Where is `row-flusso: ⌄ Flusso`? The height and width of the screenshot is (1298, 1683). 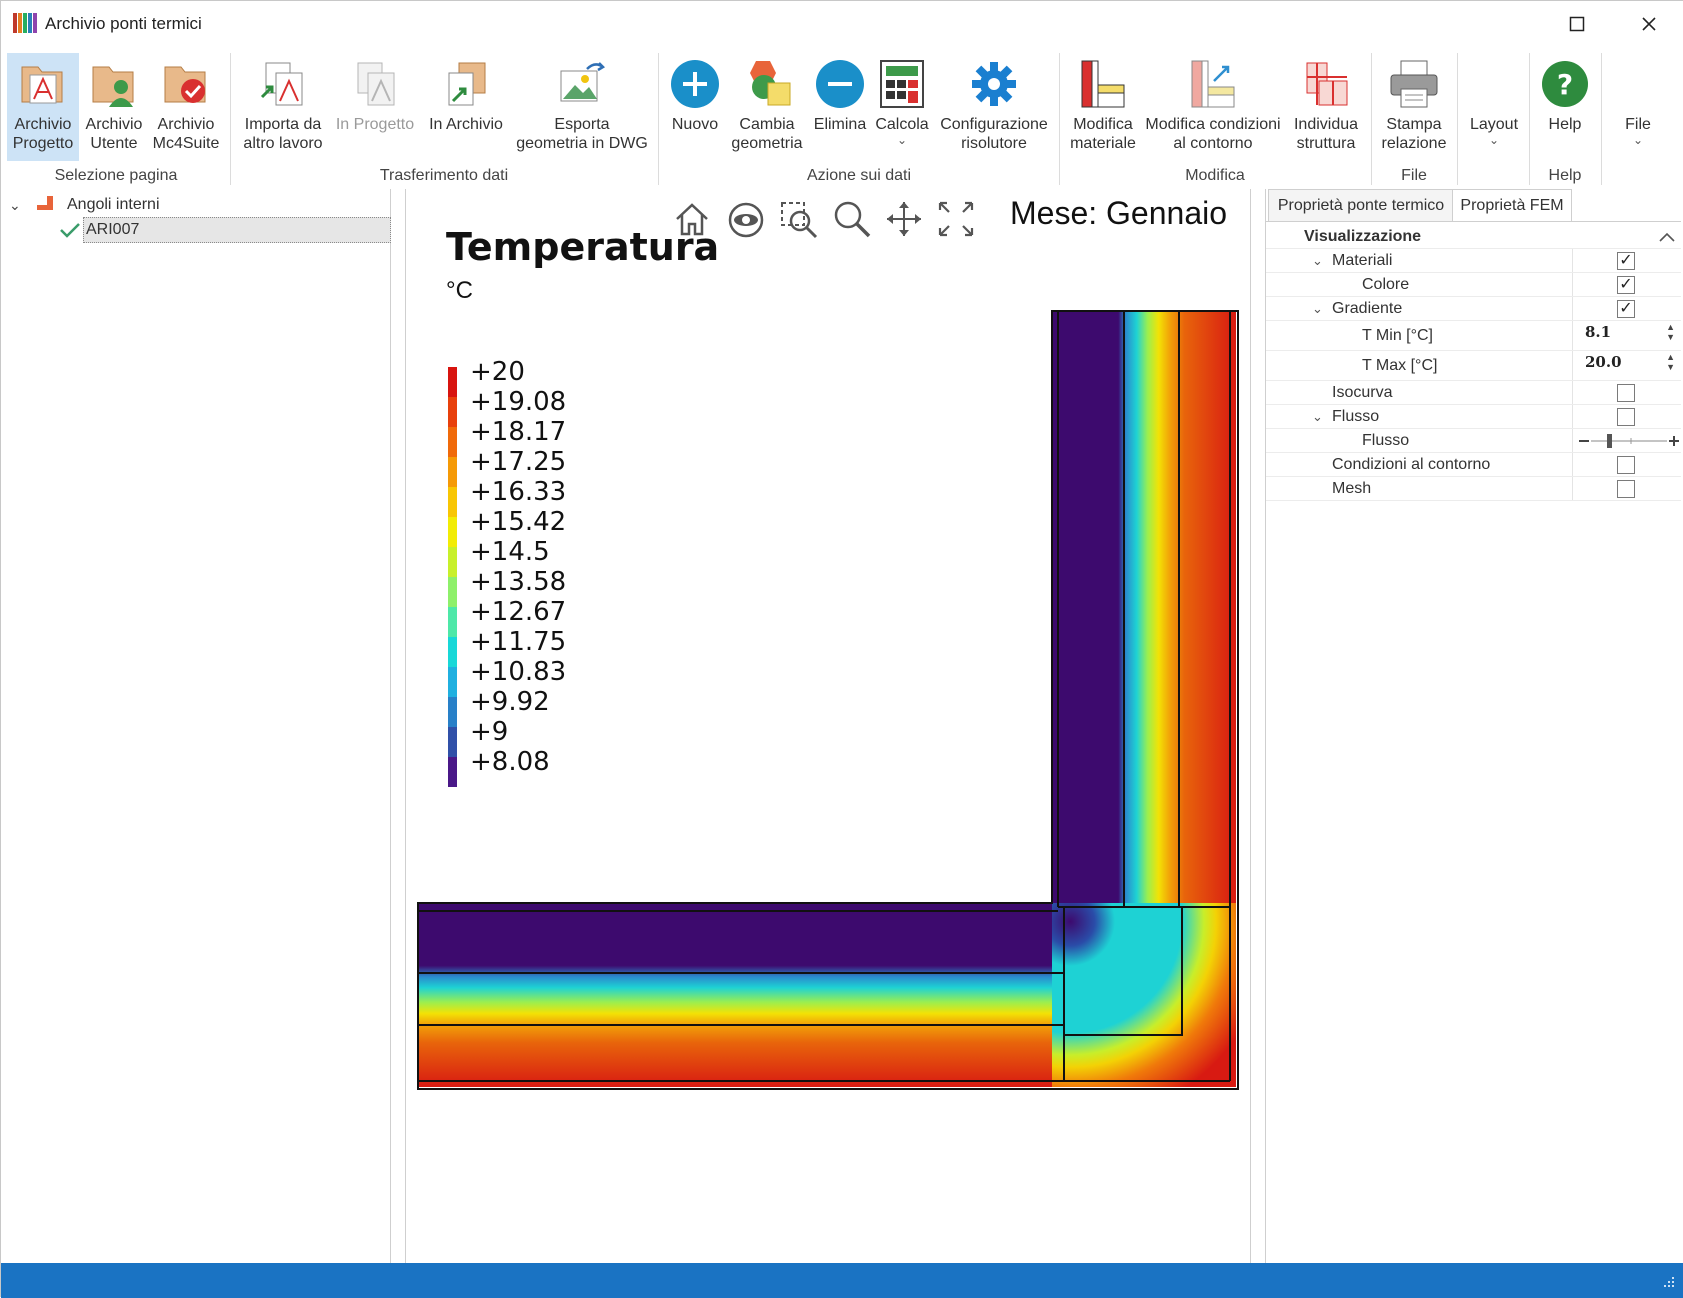 row-flusso: ⌄ Flusso is located at coordinates (1473, 417).